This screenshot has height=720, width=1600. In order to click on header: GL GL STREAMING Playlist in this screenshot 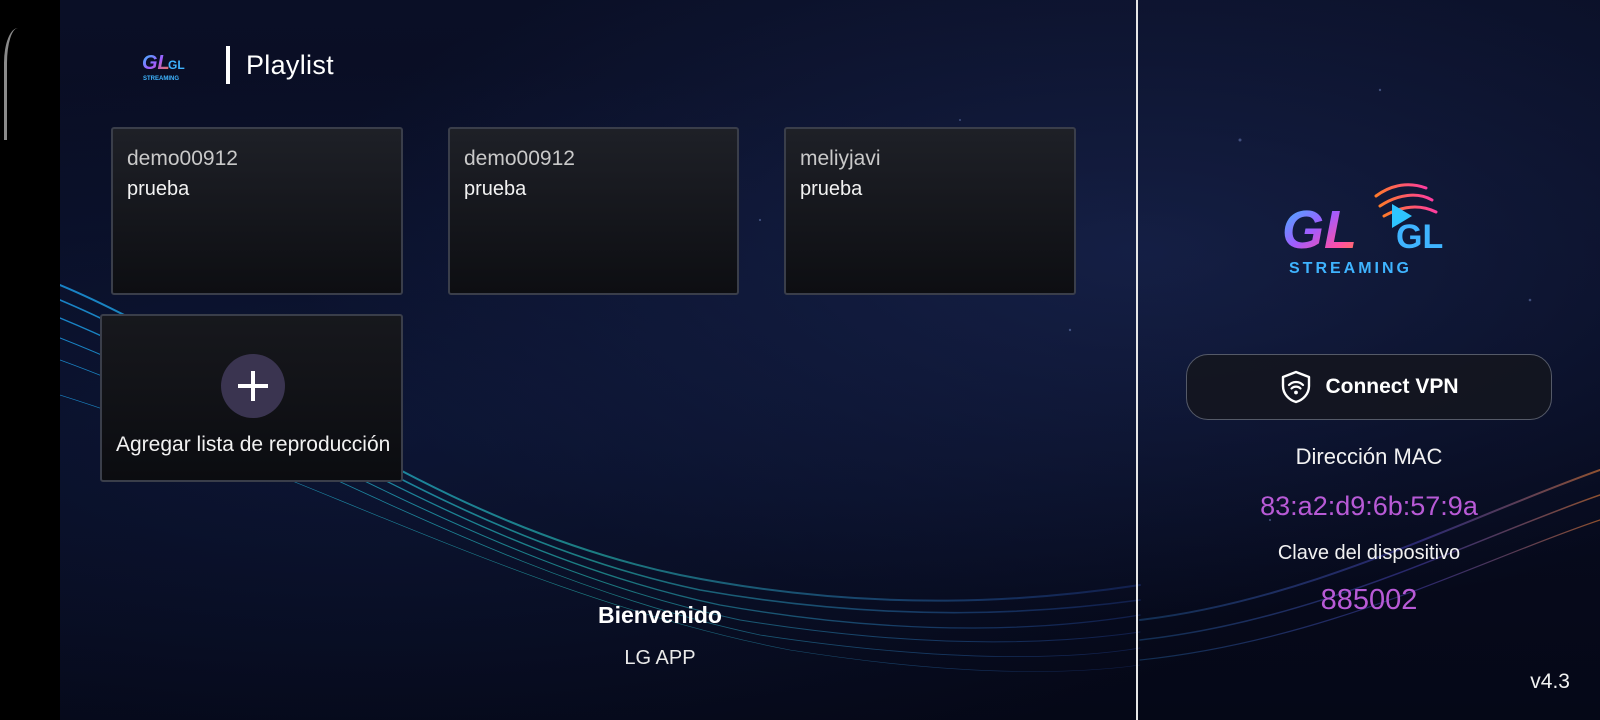, I will do `click(237, 65)`.